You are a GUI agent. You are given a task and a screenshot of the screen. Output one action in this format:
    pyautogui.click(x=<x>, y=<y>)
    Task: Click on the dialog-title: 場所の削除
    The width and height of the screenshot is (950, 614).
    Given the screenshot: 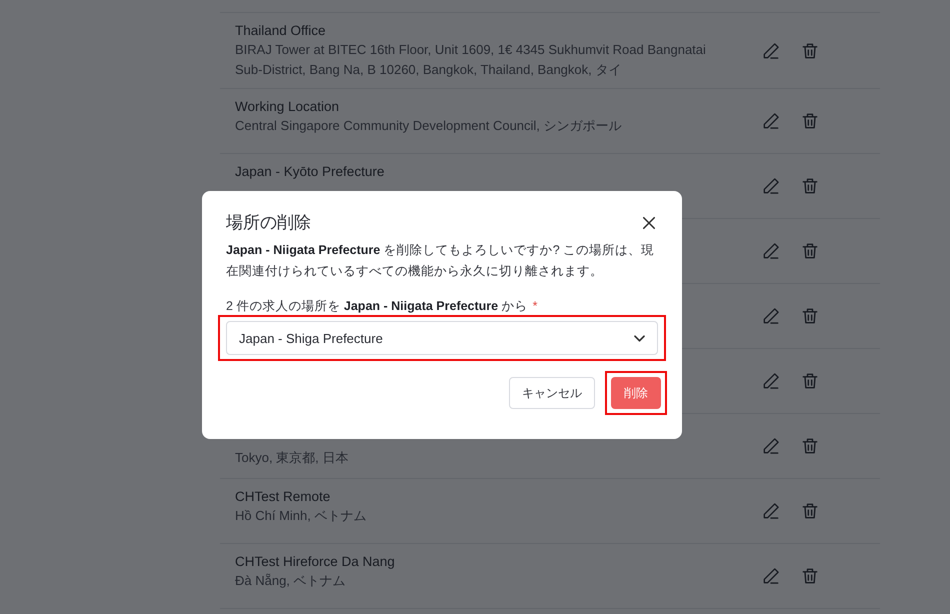 What is the action you would take?
    pyautogui.click(x=268, y=223)
    